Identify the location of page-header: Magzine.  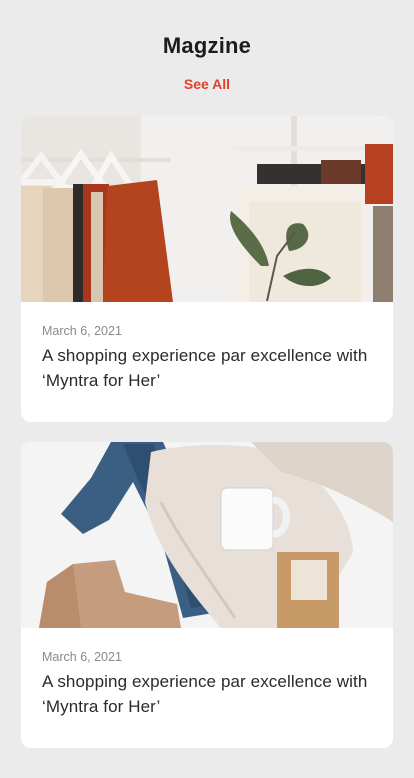
(207, 46).